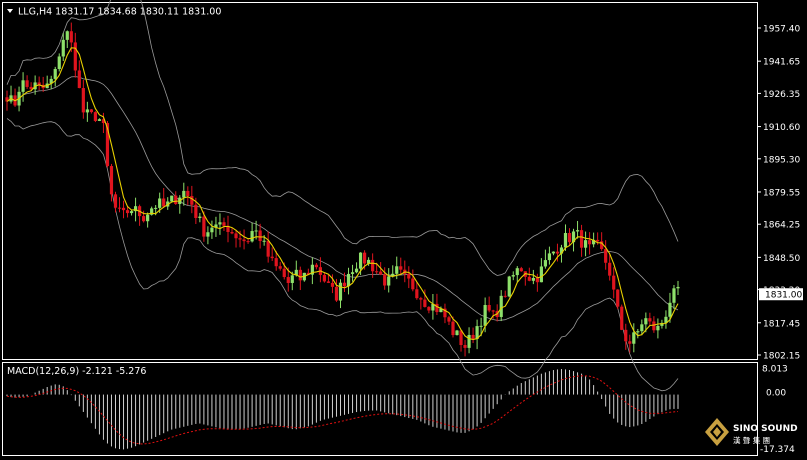  I want to click on symbol-quote-line: LLG,H4 1831.17 1834.68 1830.11 1831.00, so click(119, 12).